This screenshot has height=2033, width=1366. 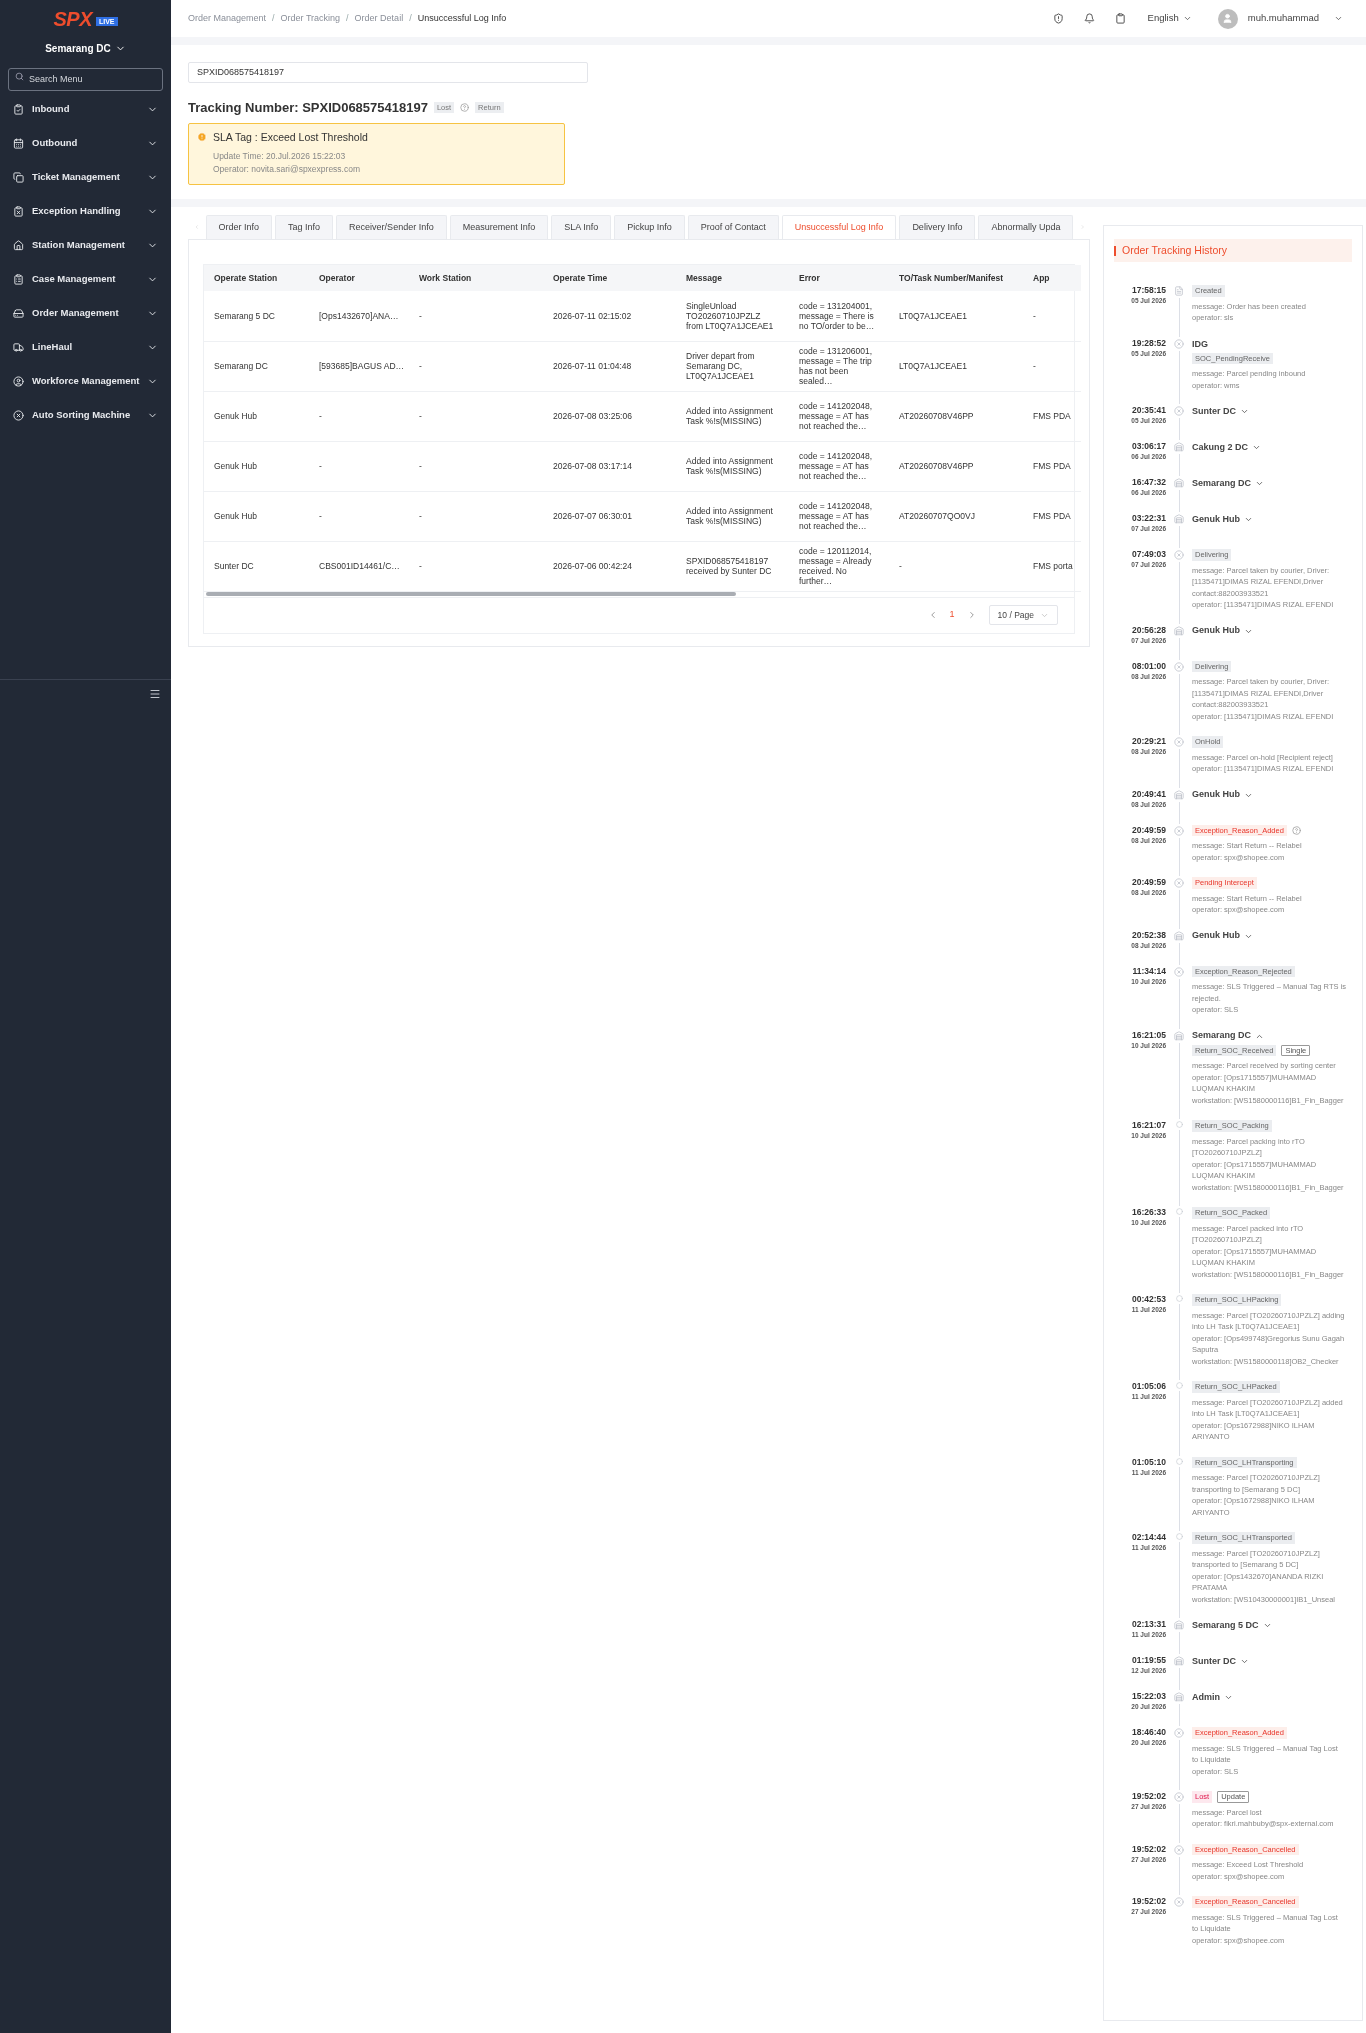 What do you see at coordinates (1200, 344) in the screenshot?
I see `event-title: IDG` at bounding box center [1200, 344].